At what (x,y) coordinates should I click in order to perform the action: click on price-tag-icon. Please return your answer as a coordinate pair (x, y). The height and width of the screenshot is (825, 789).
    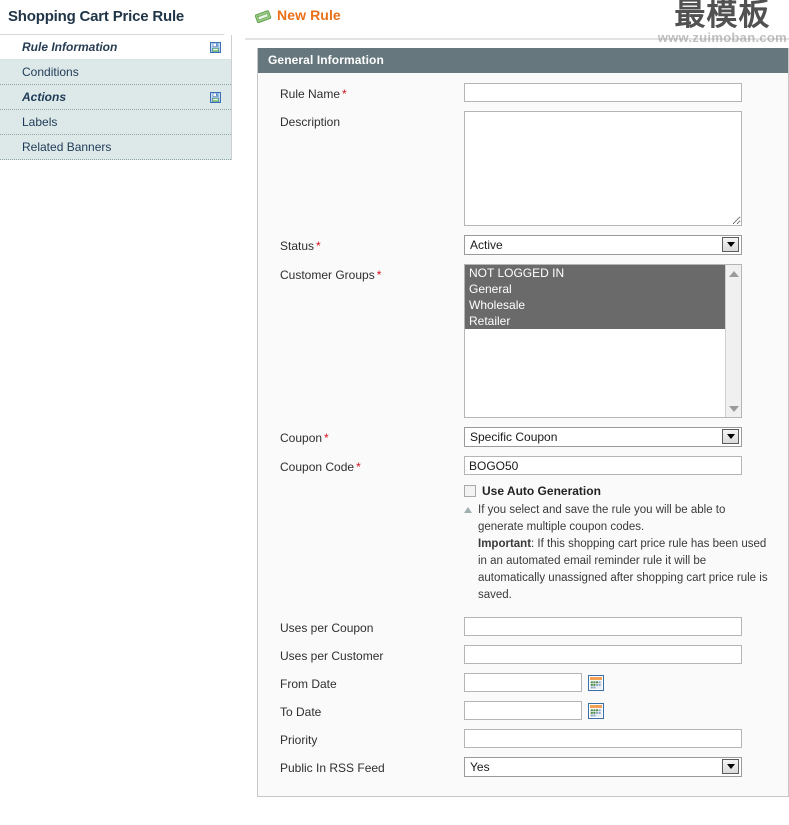
    Looking at the image, I should click on (263, 16).